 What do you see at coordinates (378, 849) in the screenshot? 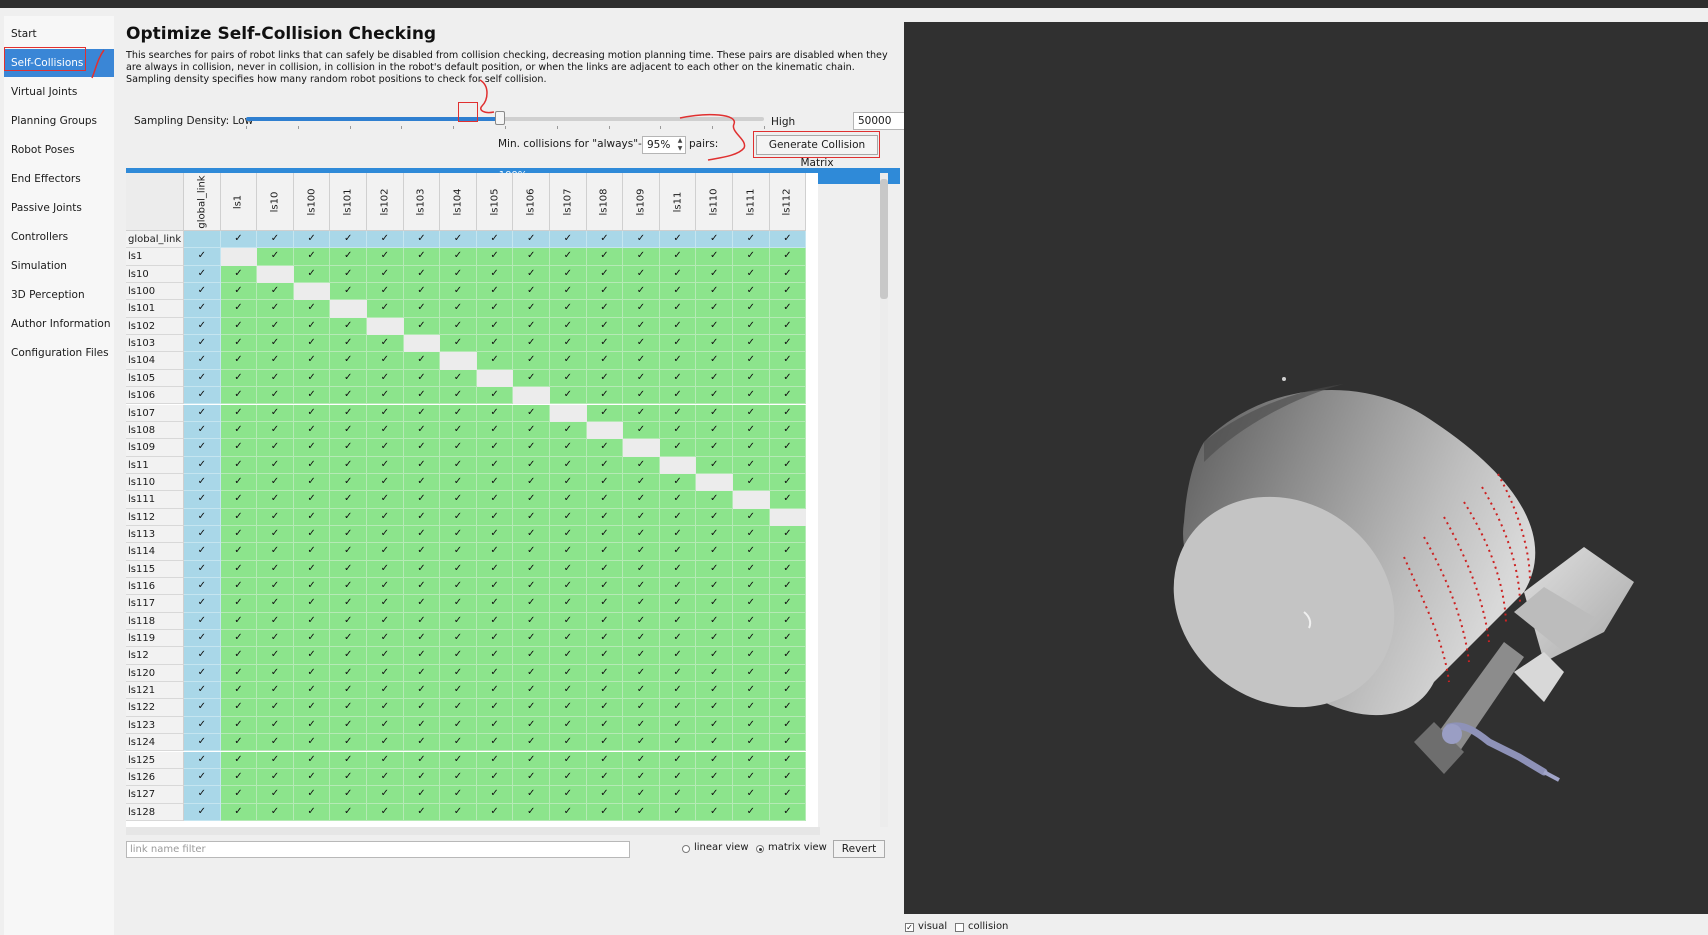
I see `link-name-filter-input: link name filter` at bounding box center [378, 849].